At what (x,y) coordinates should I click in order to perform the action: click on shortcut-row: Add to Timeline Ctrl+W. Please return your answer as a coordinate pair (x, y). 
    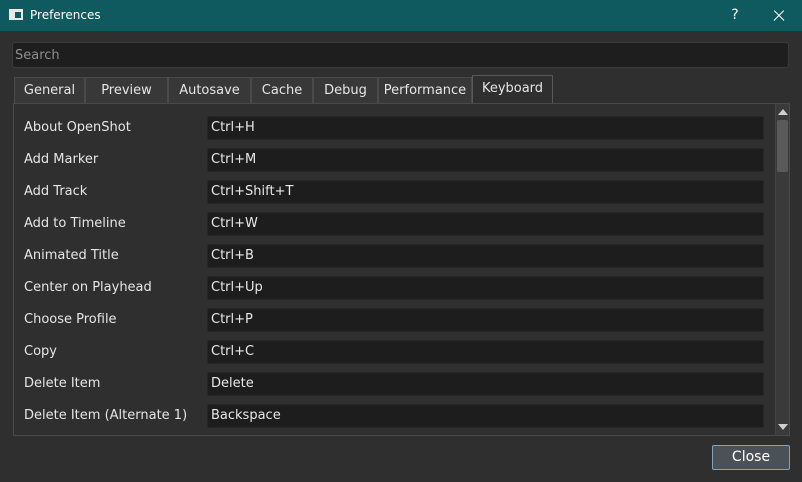
    Looking at the image, I should click on (394, 224).